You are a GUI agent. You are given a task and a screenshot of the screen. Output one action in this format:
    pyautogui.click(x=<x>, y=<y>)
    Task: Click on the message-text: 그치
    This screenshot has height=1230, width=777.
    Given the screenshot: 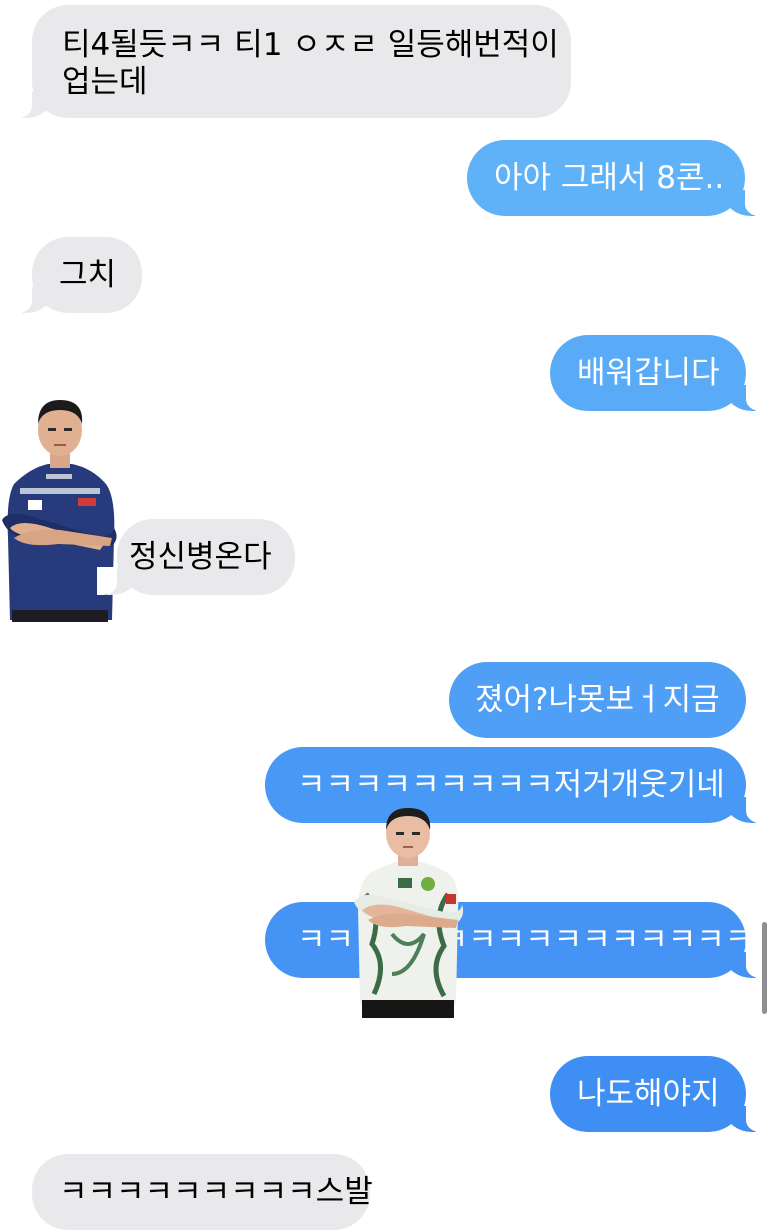 What is the action you would take?
    pyautogui.click(x=88, y=275)
    